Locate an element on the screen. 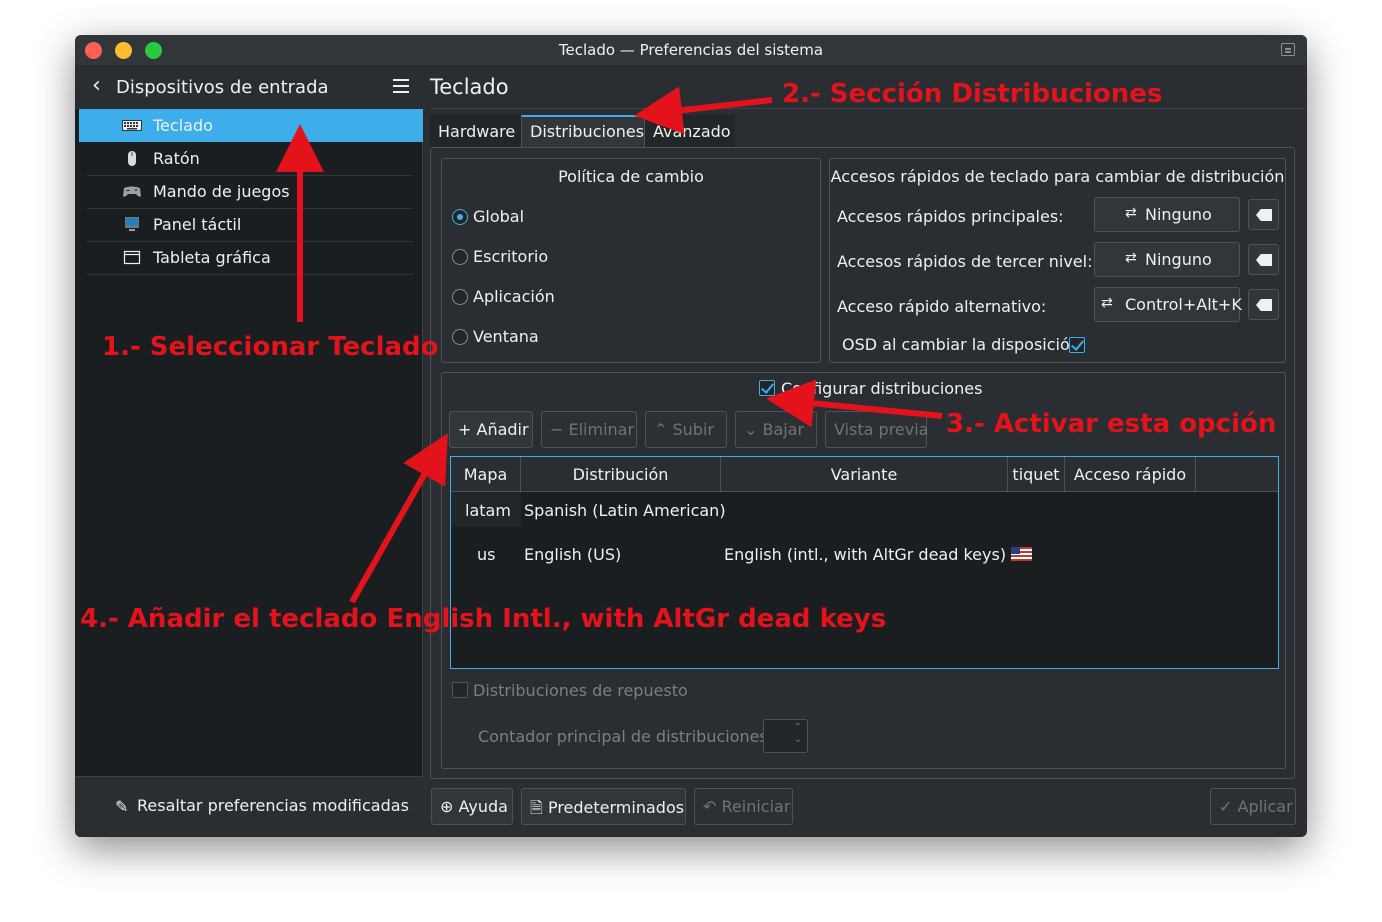  radio-global-label: Global is located at coordinates (499, 216).